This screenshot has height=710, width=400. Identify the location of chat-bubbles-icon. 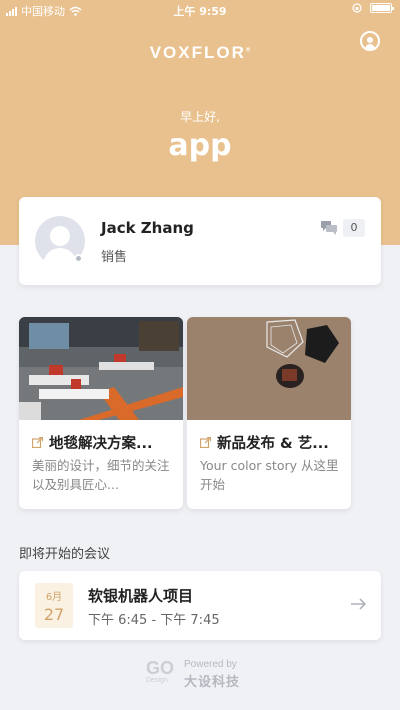
(329, 228).